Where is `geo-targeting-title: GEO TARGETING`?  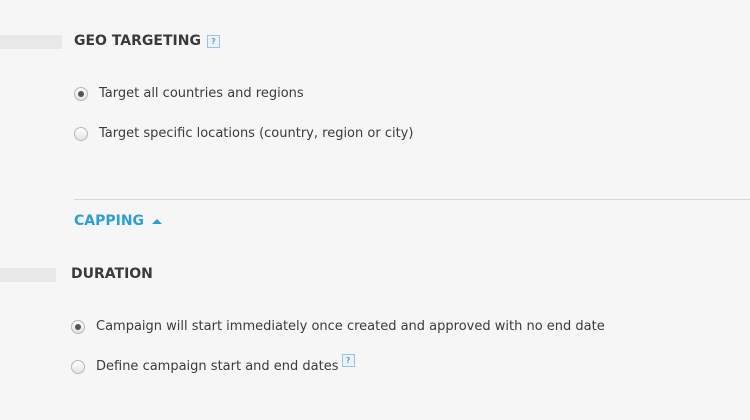
geo-targeting-title: GEO TARGETING is located at coordinates (137, 41).